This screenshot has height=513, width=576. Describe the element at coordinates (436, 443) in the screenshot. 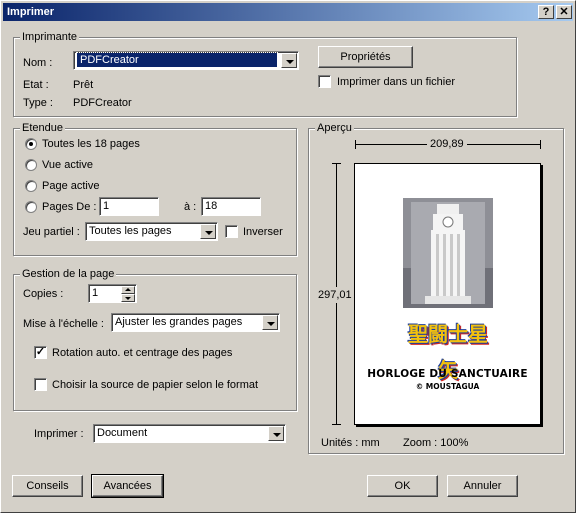

I see `zoom-label: Zoom : 100%` at that location.